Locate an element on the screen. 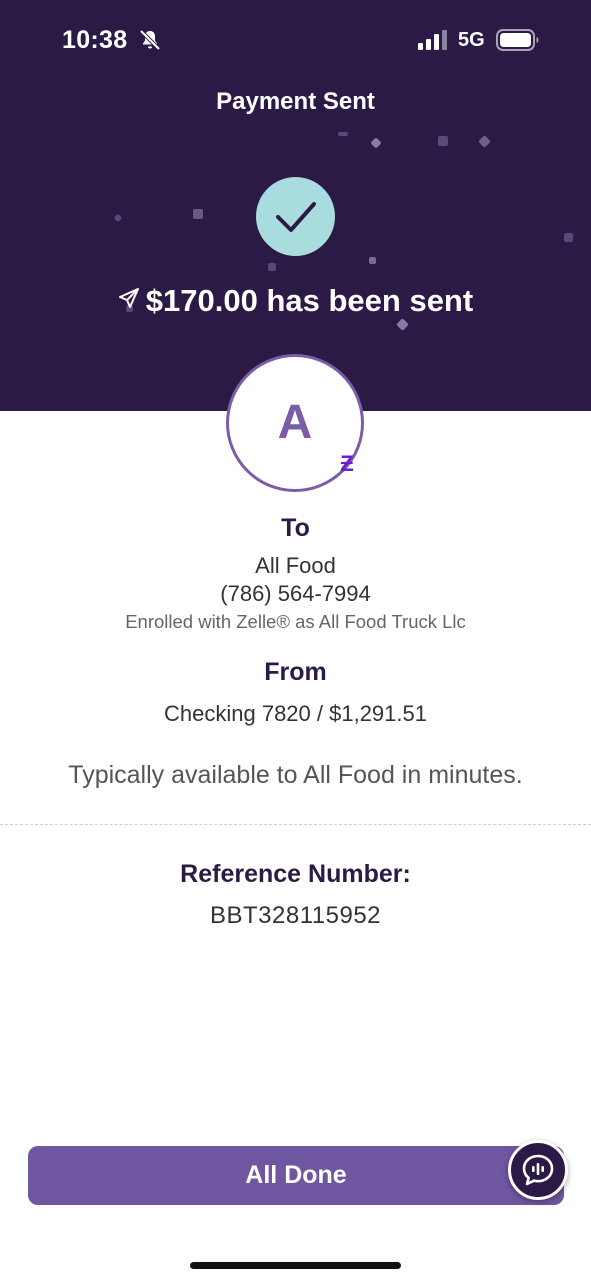  reference-label: Reference Number: is located at coordinates (295, 874).